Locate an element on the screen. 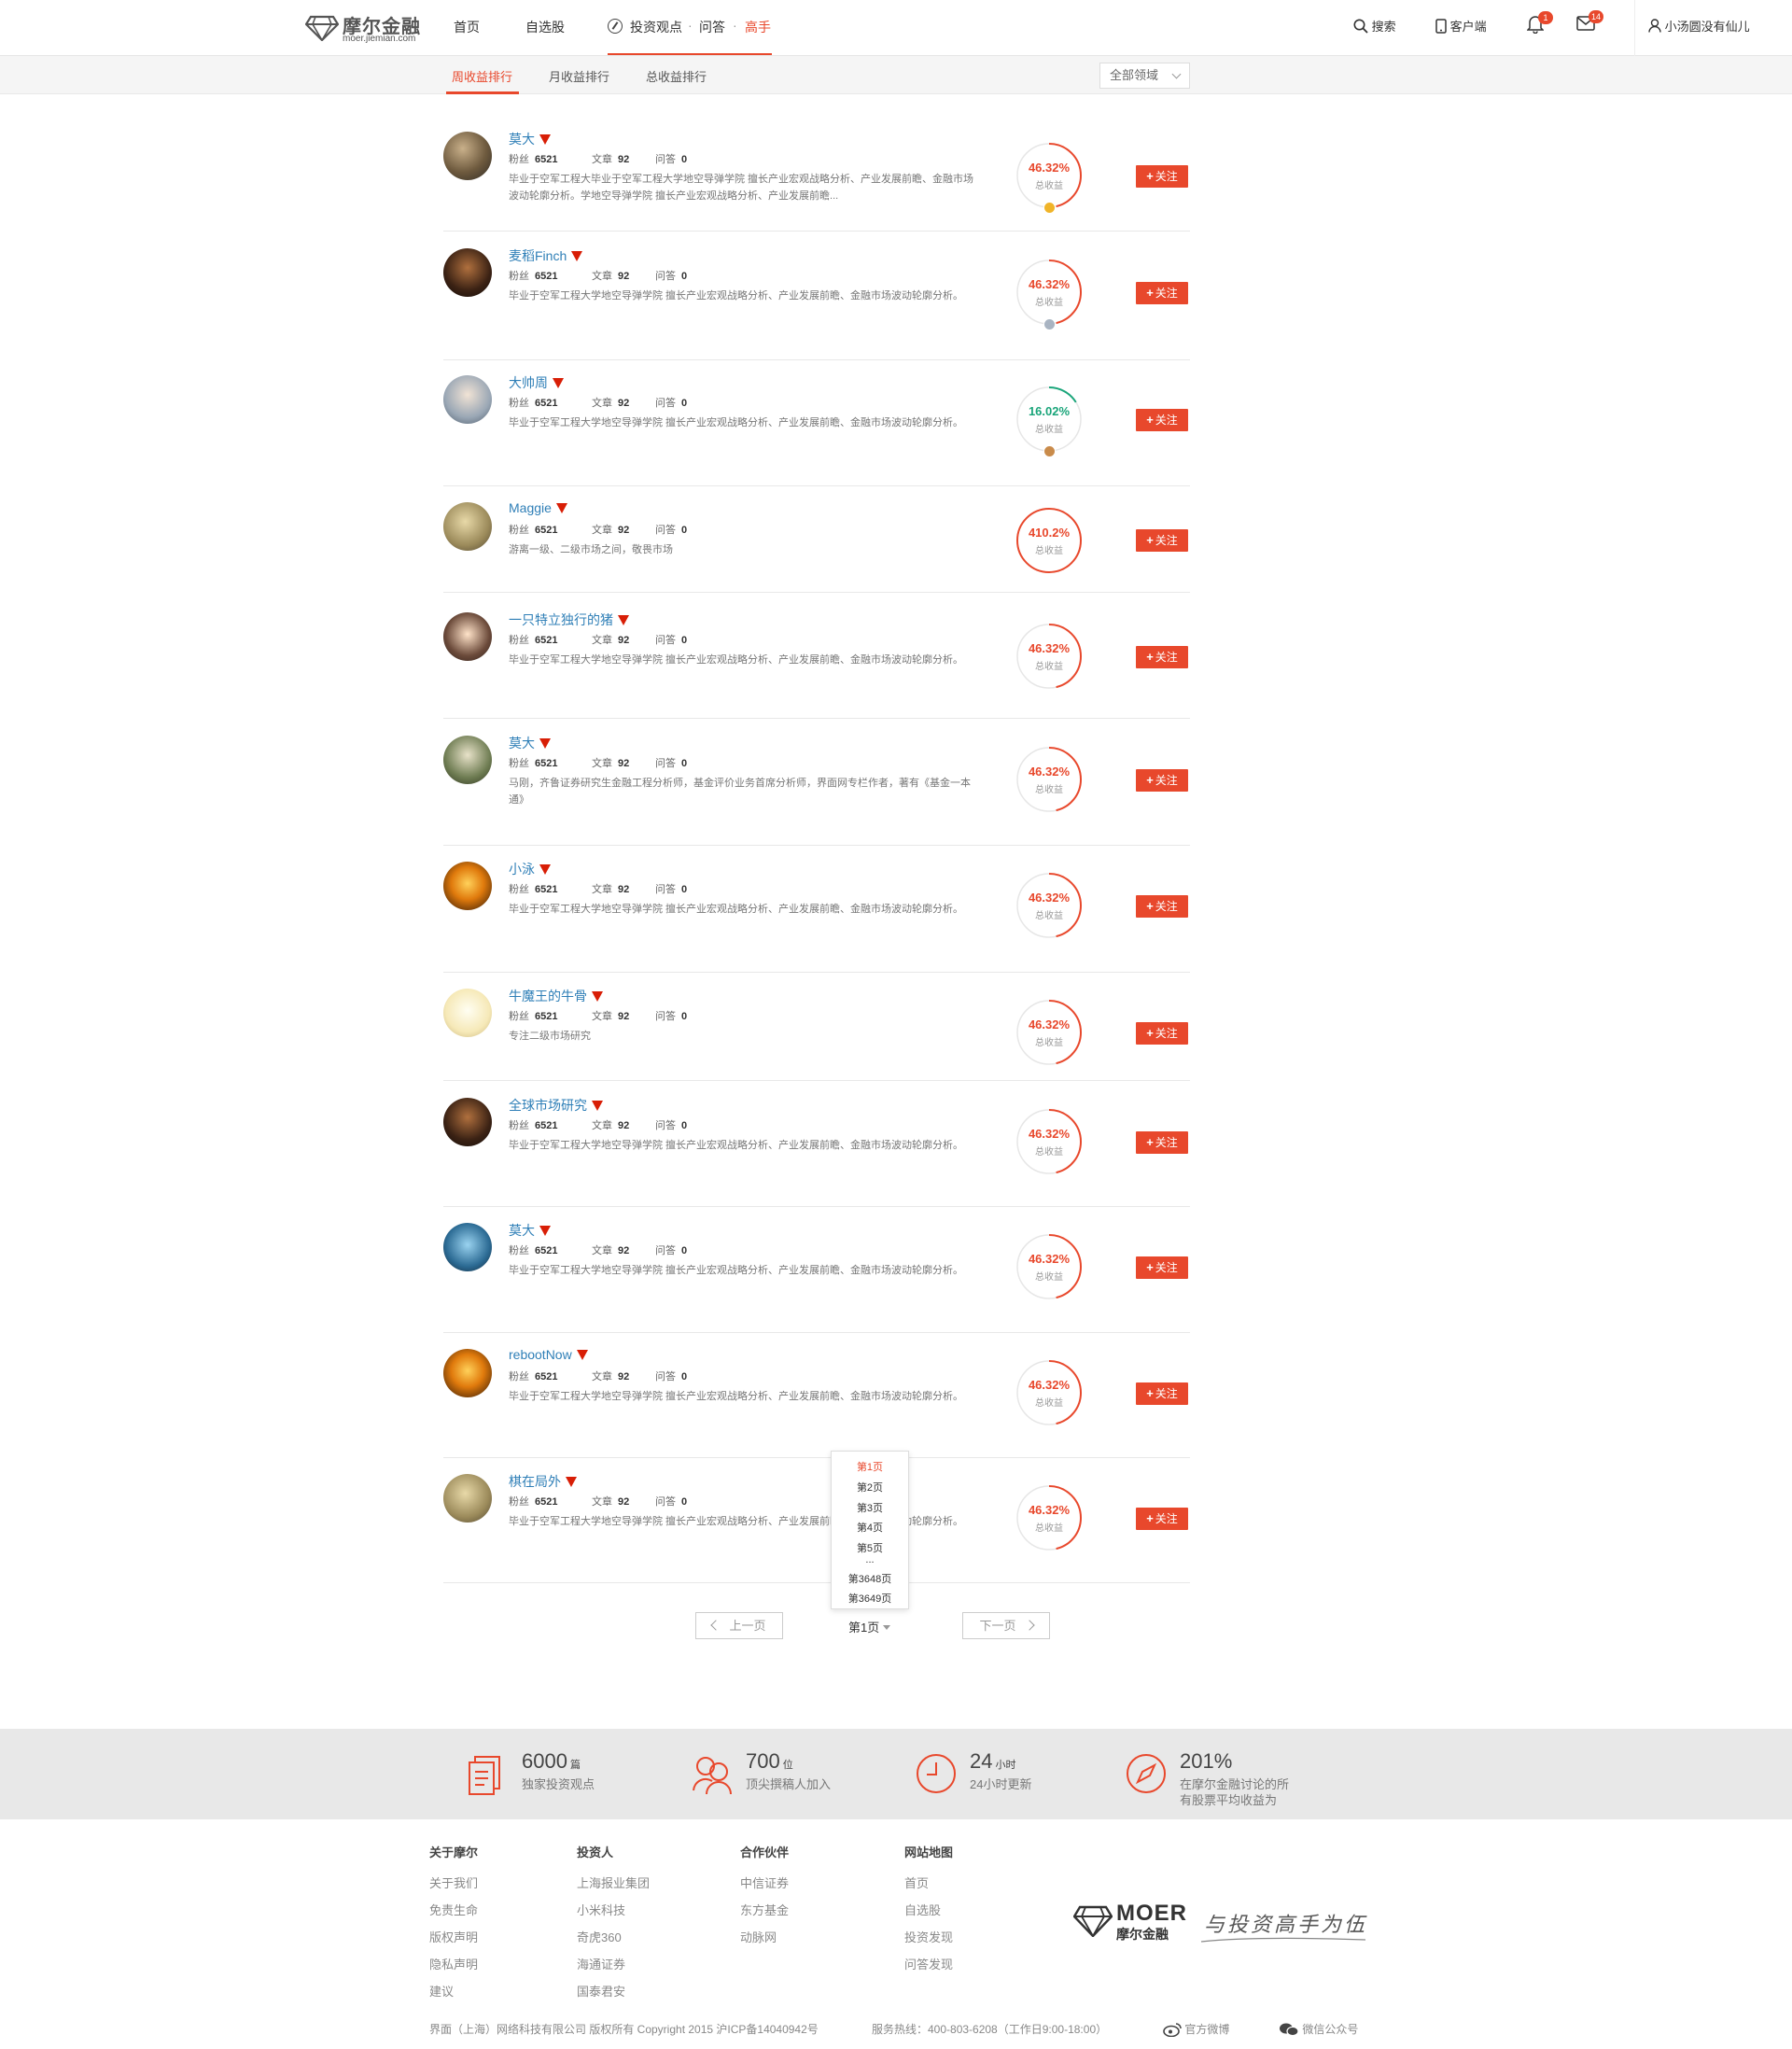 Image resolution: width=1792 pixels, height=2049 pixels. user-name: 一只特立独行的猪 is located at coordinates (569, 619).